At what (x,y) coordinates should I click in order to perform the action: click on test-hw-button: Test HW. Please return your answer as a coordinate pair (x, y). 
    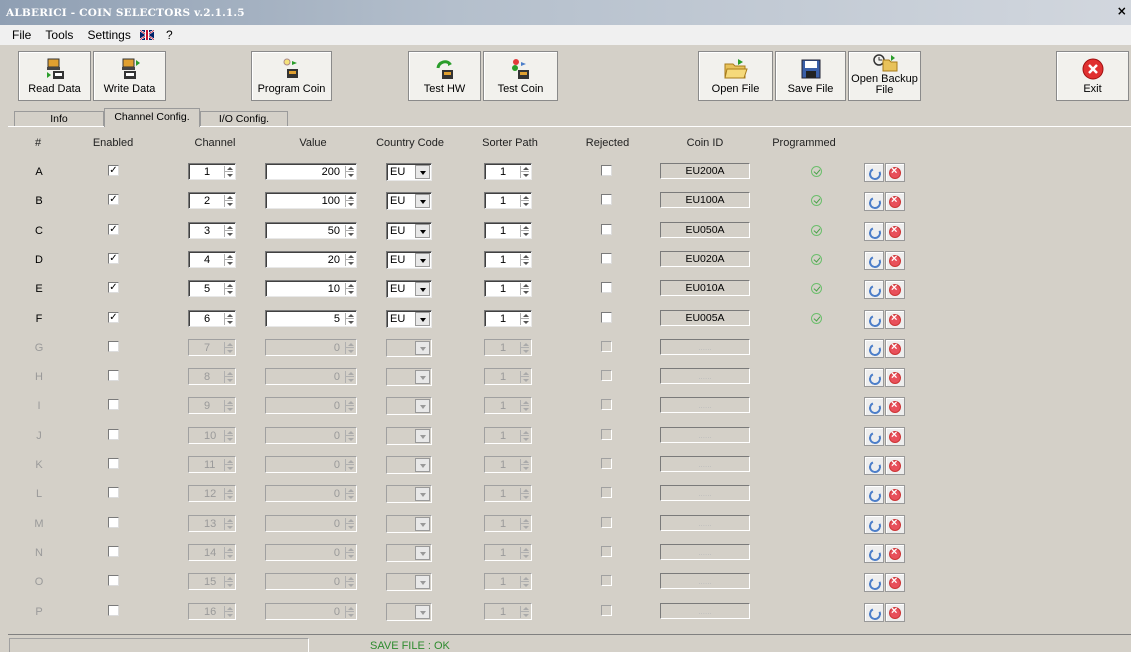
    Looking at the image, I should click on (444, 76).